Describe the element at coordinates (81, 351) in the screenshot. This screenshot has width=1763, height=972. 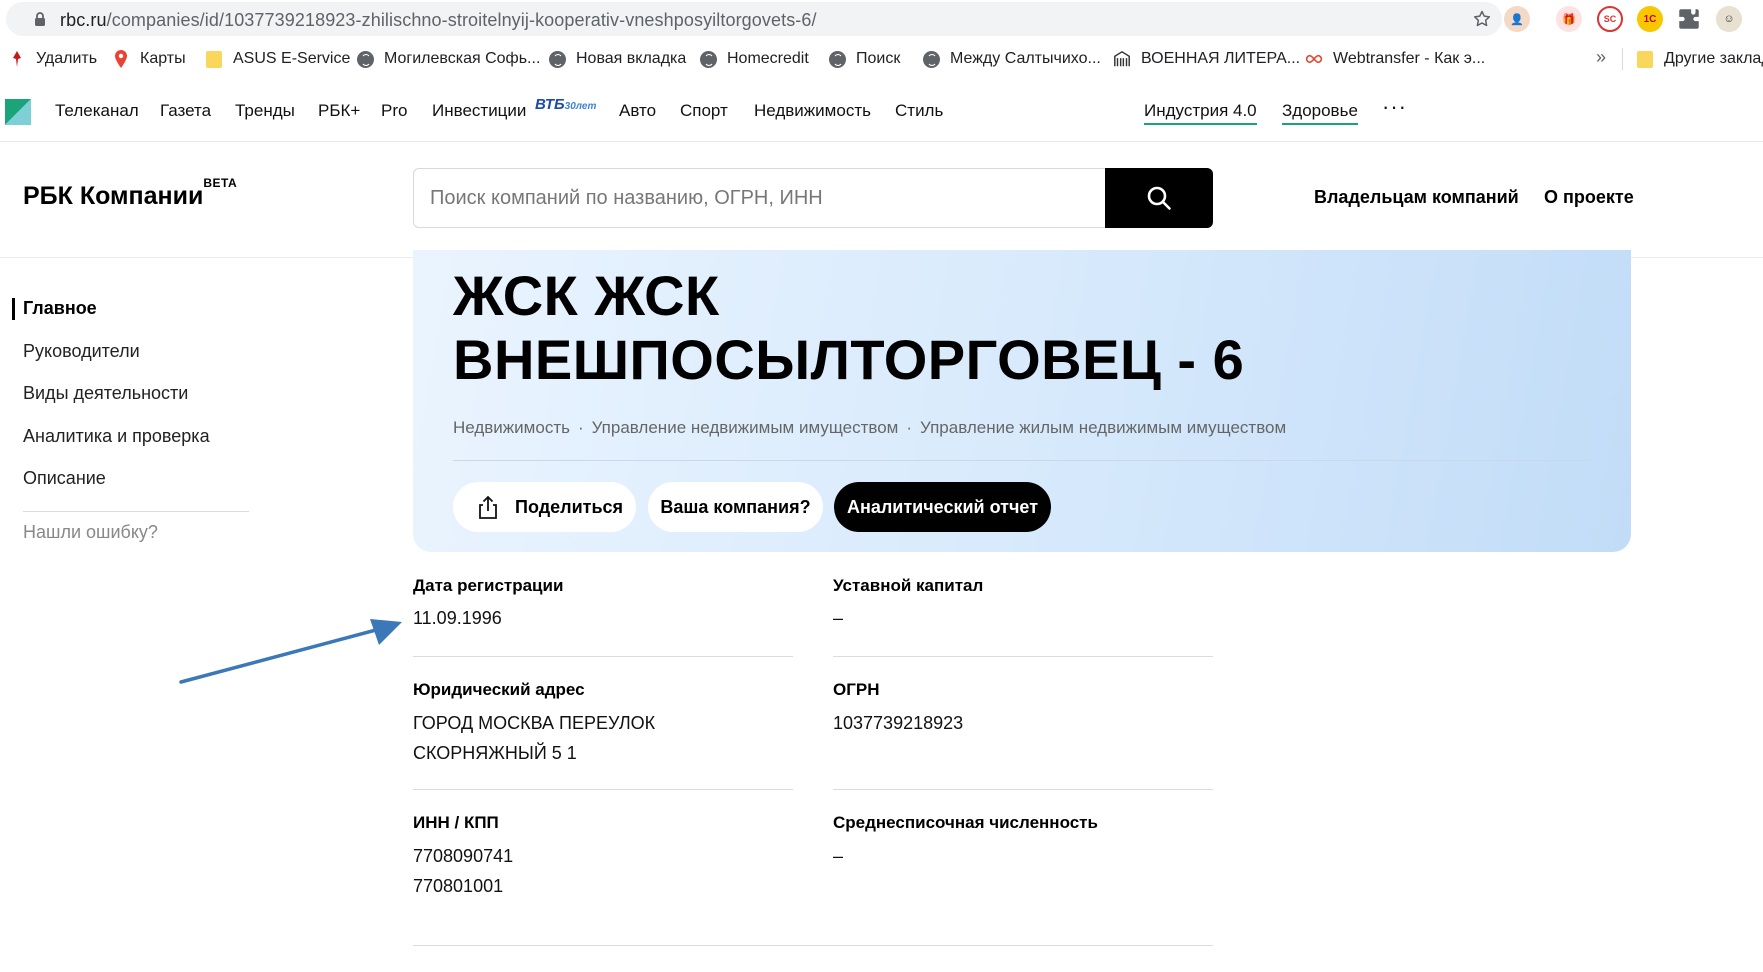
I see `sidebar-item-managers: Руководители` at that location.